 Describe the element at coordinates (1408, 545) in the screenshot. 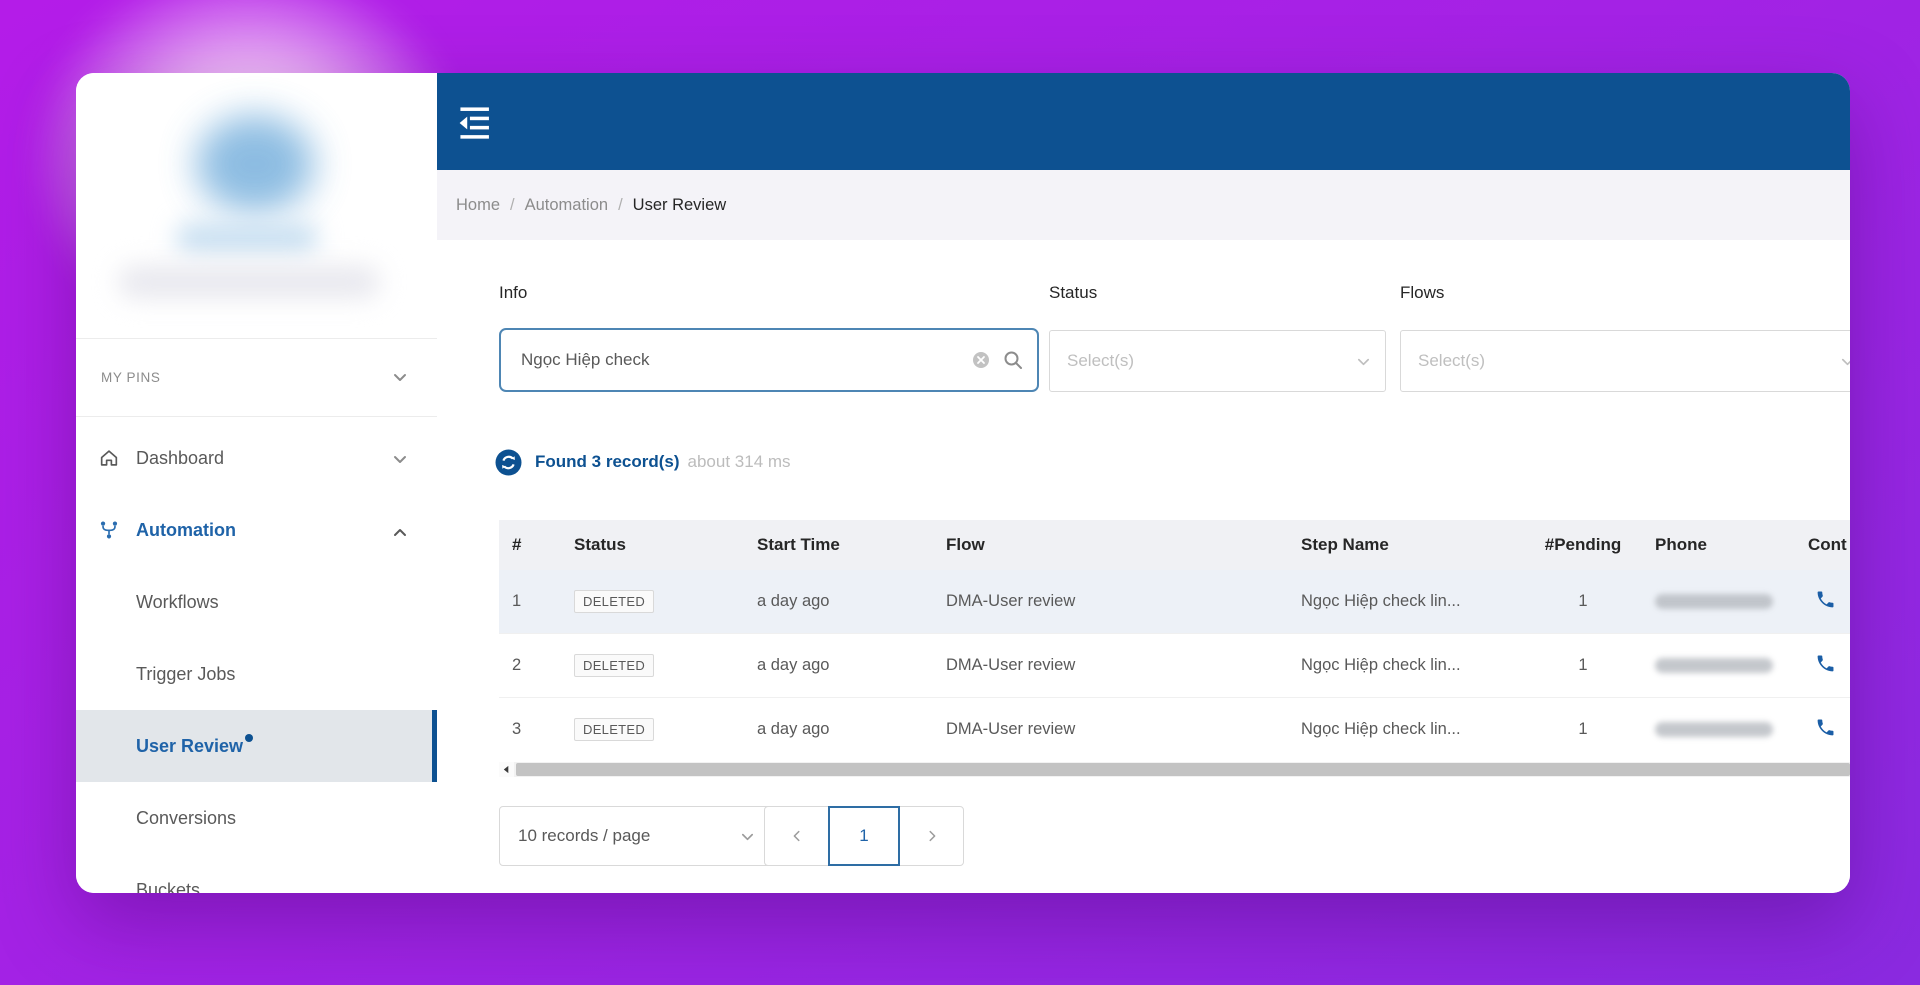

I see `col-step-name: Step Name` at that location.